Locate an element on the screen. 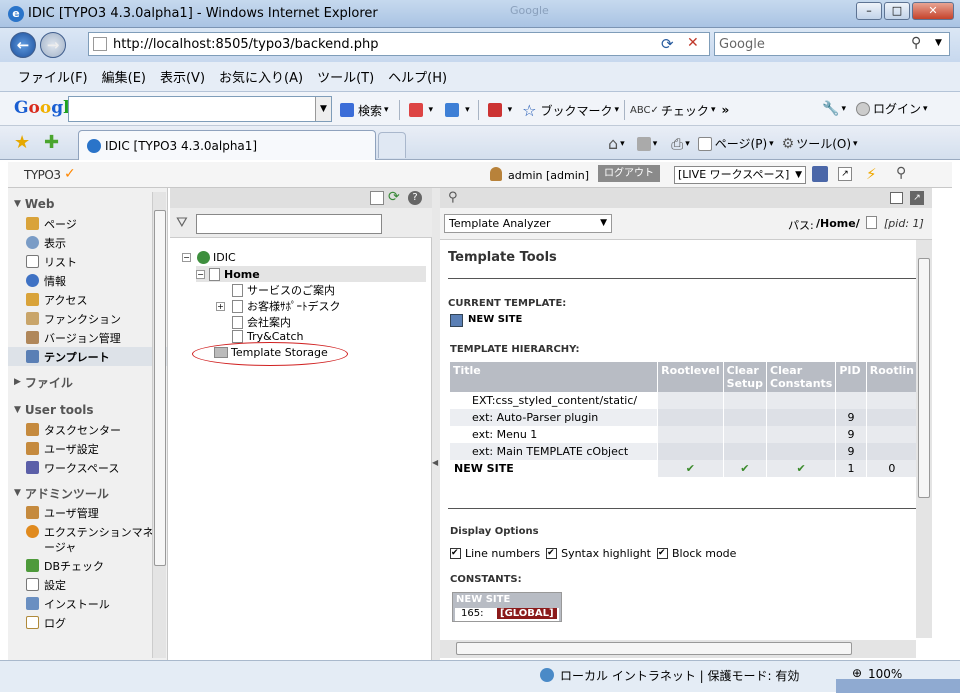 This screenshot has height=693, width=960. workspace-select: [LIVE ワークスペース] ▼ is located at coordinates (740, 175).